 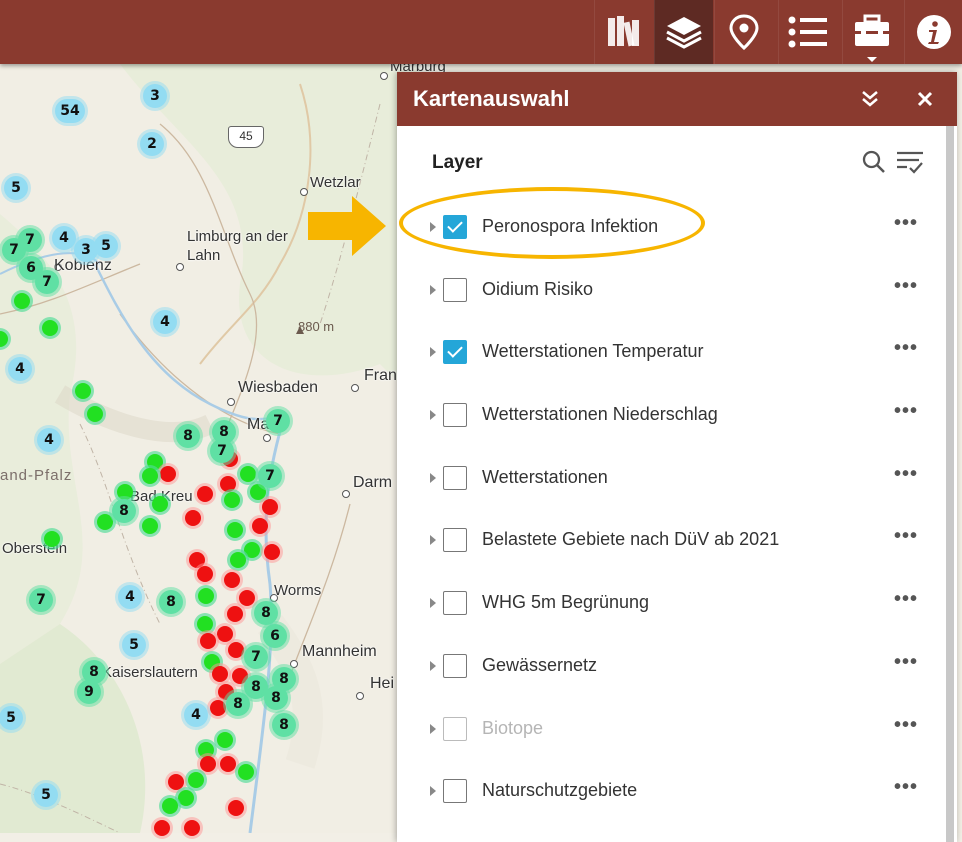 I want to click on layer-row-naturschutzgebiete: Naturschutzgebiete •••, so click(x=671, y=791).